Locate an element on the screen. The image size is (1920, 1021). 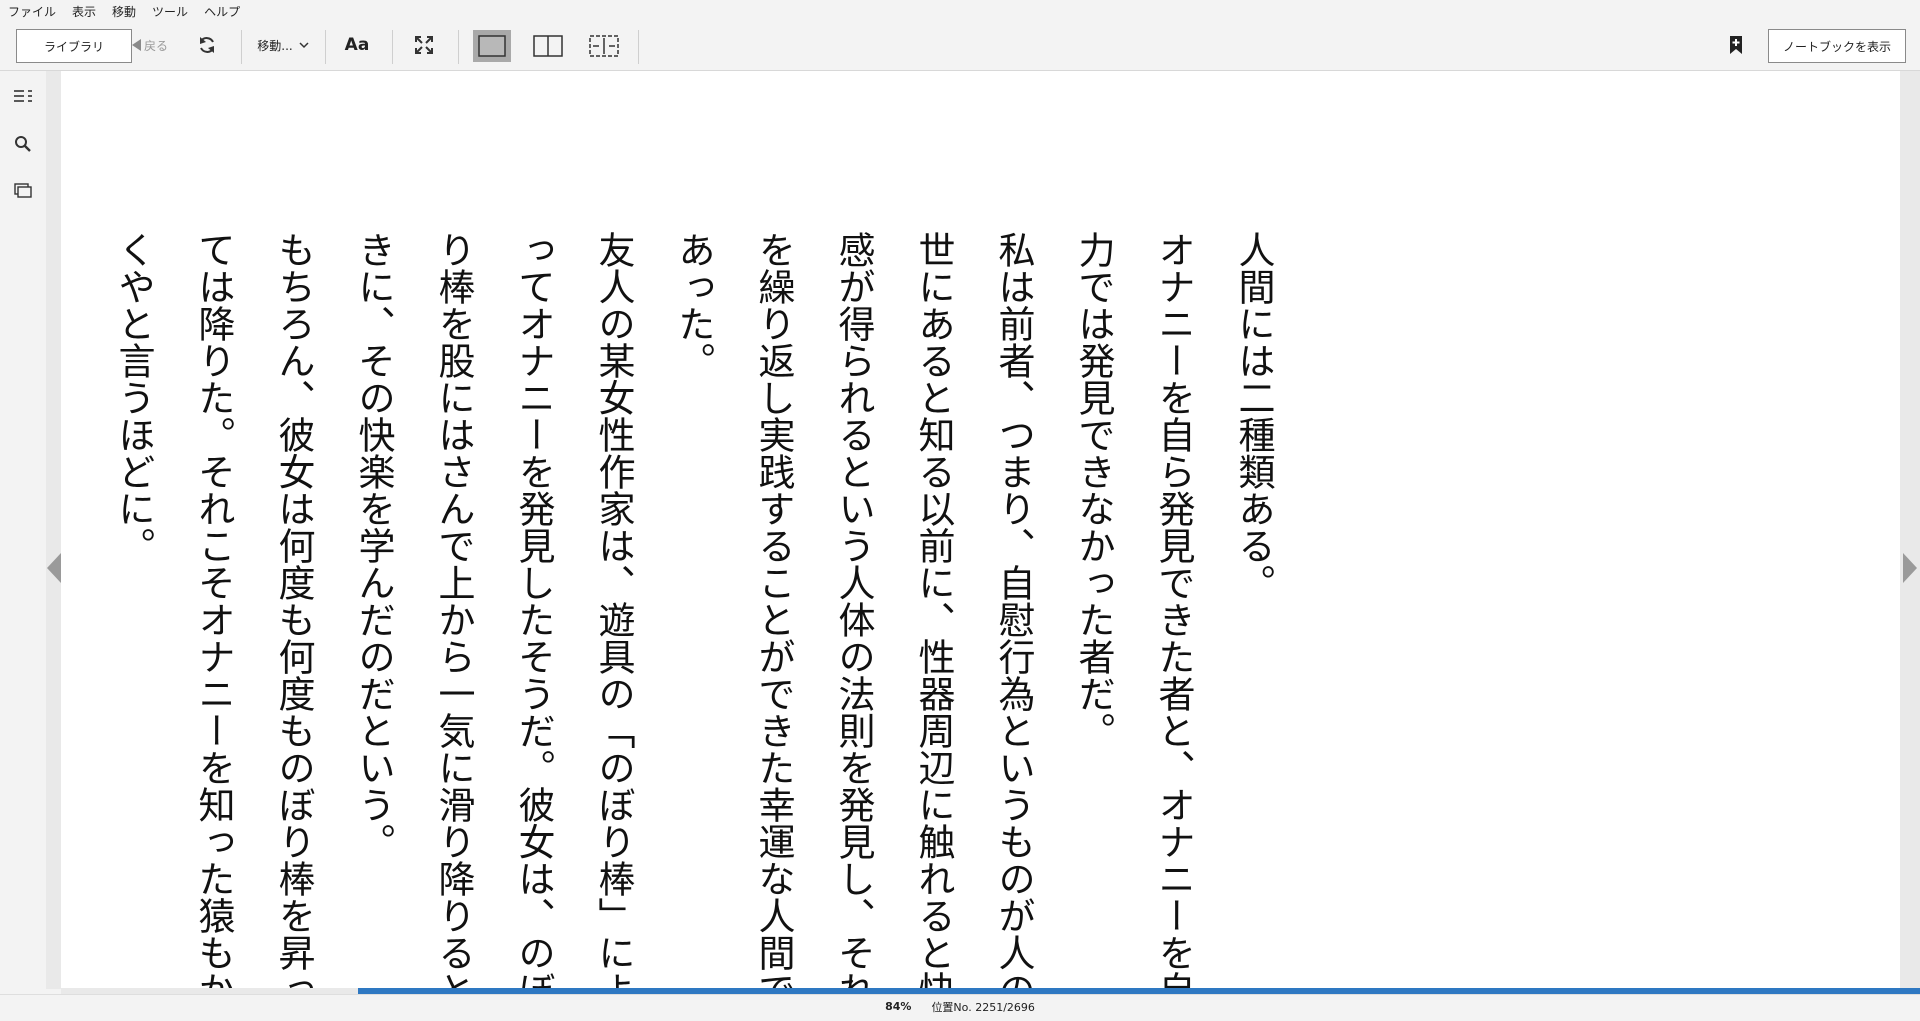
right-gutter is located at coordinates (1910, 530).